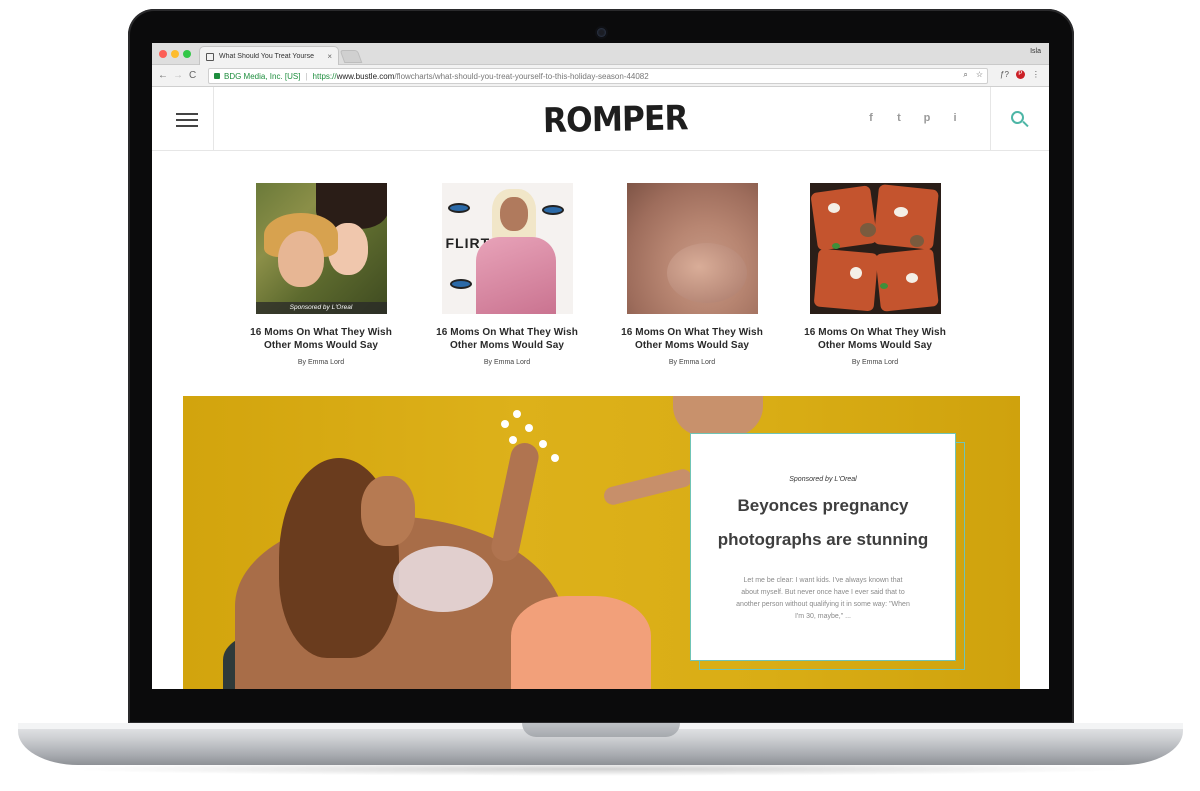 Image resolution: width=1200 pixels, height=791 pixels. I want to click on forward-button: →, so click(178, 75).